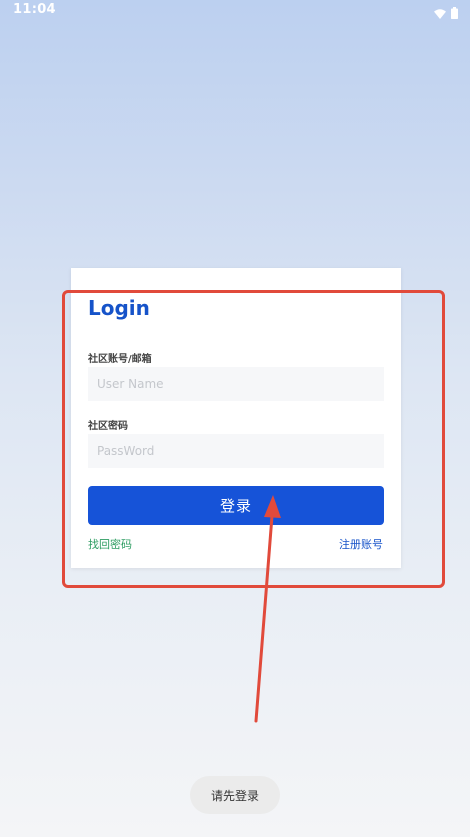 This screenshot has height=837, width=470. What do you see at coordinates (34, 9) in the screenshot?
I see `status-time: 11:04` at bounding box center [34, 9].